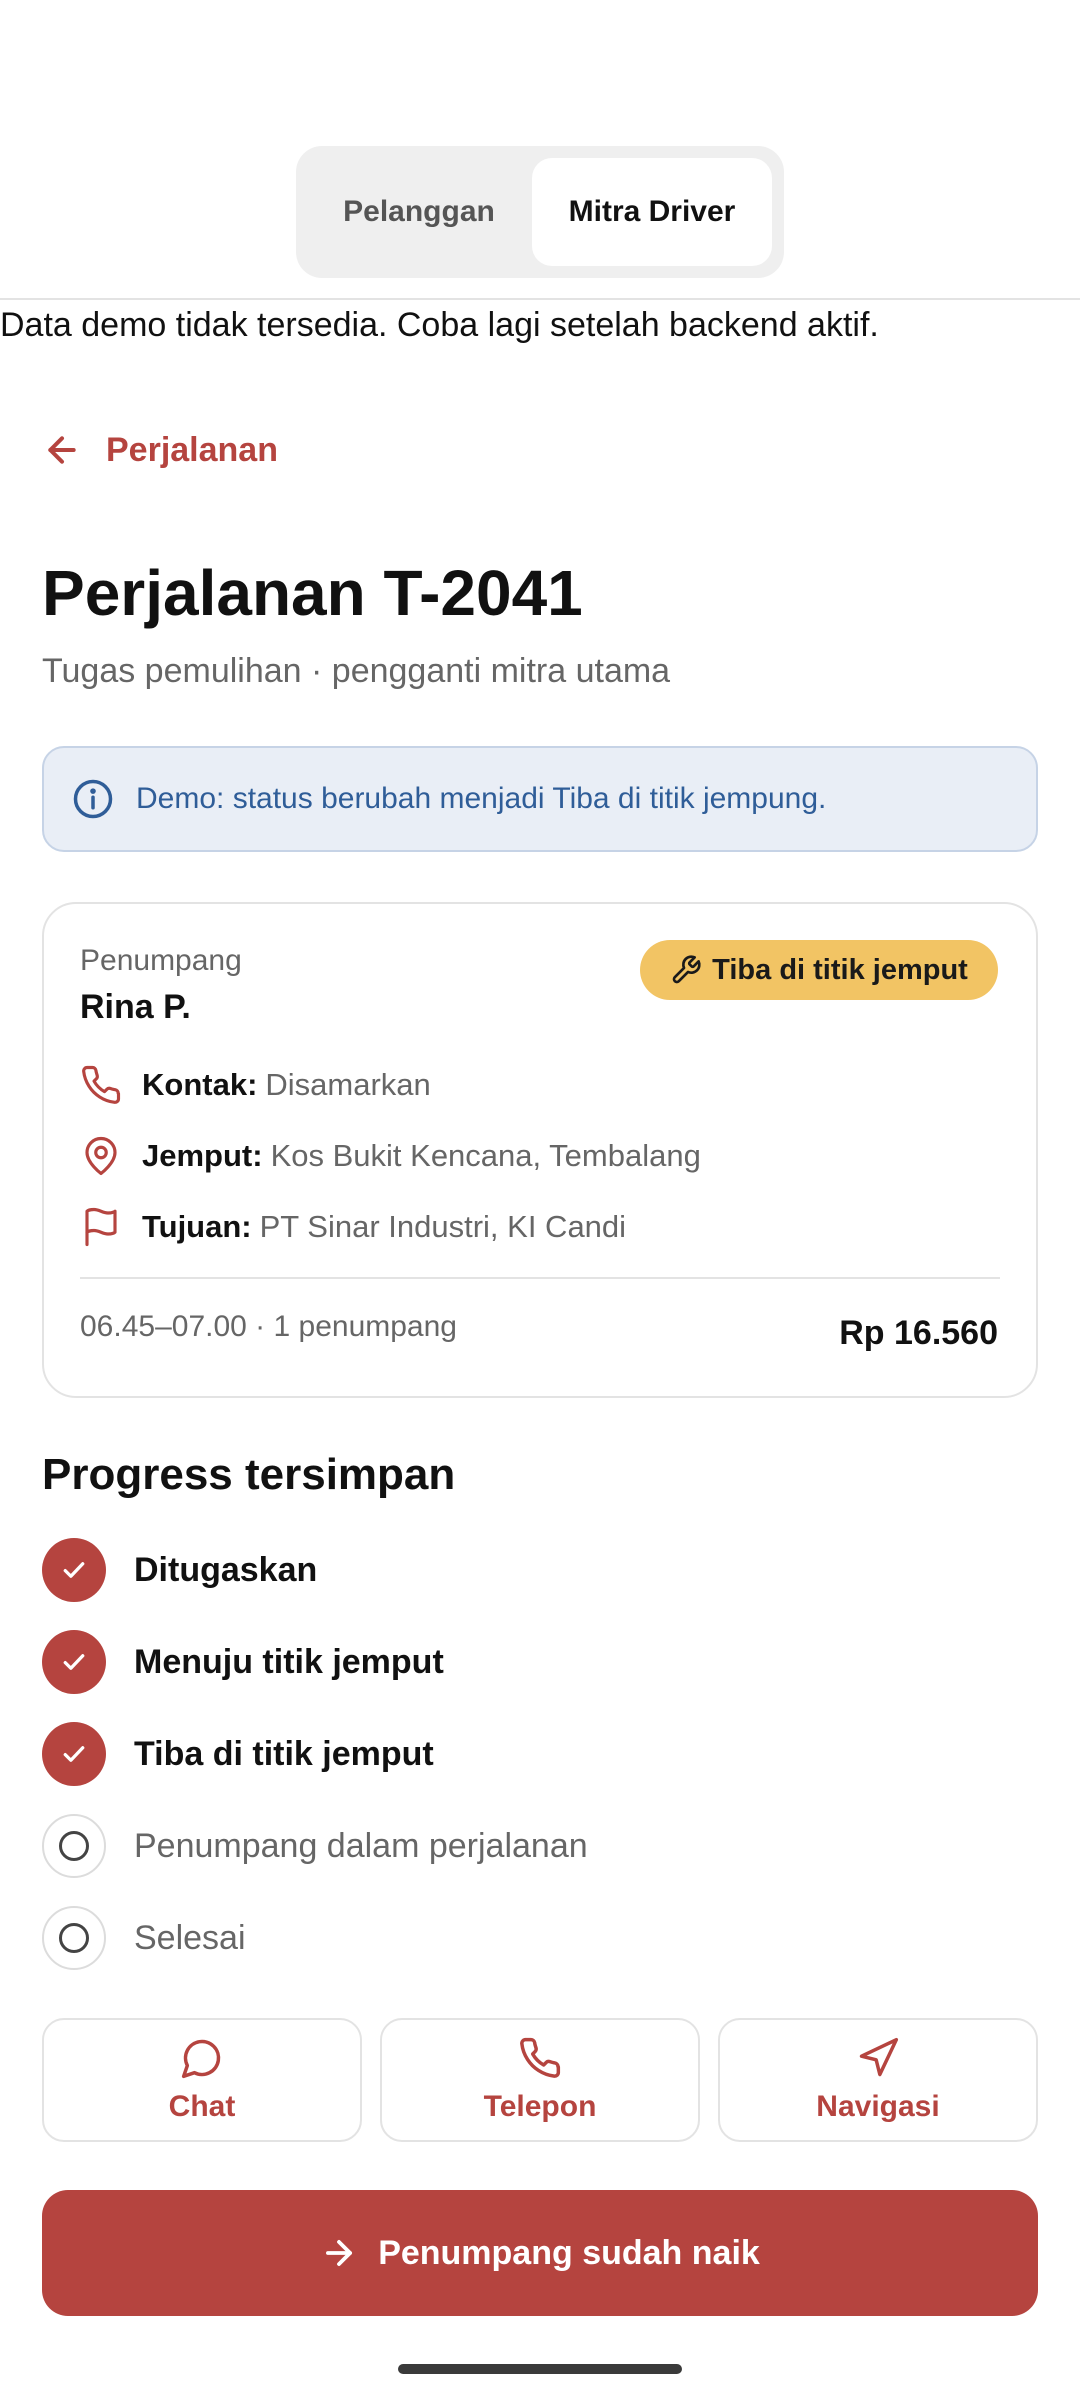  What do you see at coordinates (878, 2080) in the screenshot?
I see `navigate-button: Navigasi` at bounding box center [878, 2080].